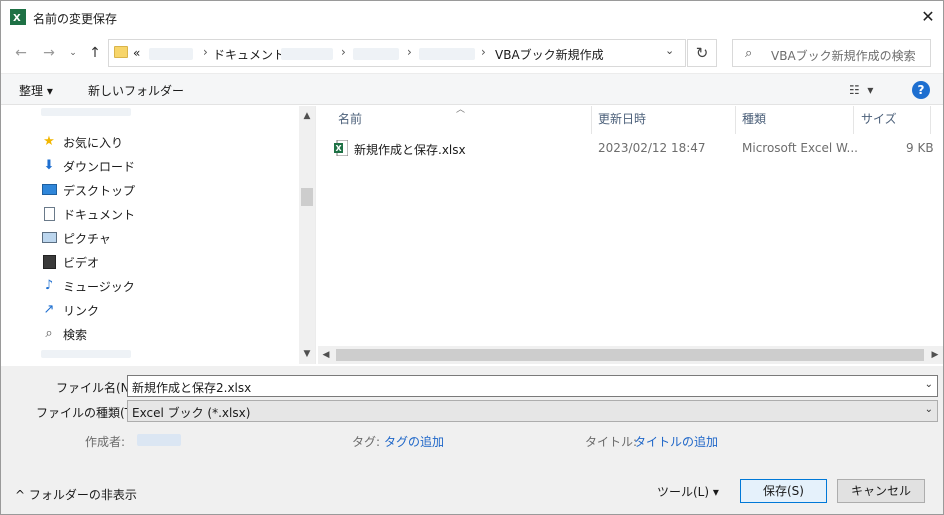 The height and width of the screenshot is (515, 944). What do you see at coordinates (326, 355) in the screenshot?
I see `scroll-left-icon: ◀` at bounding box center [326, 355].